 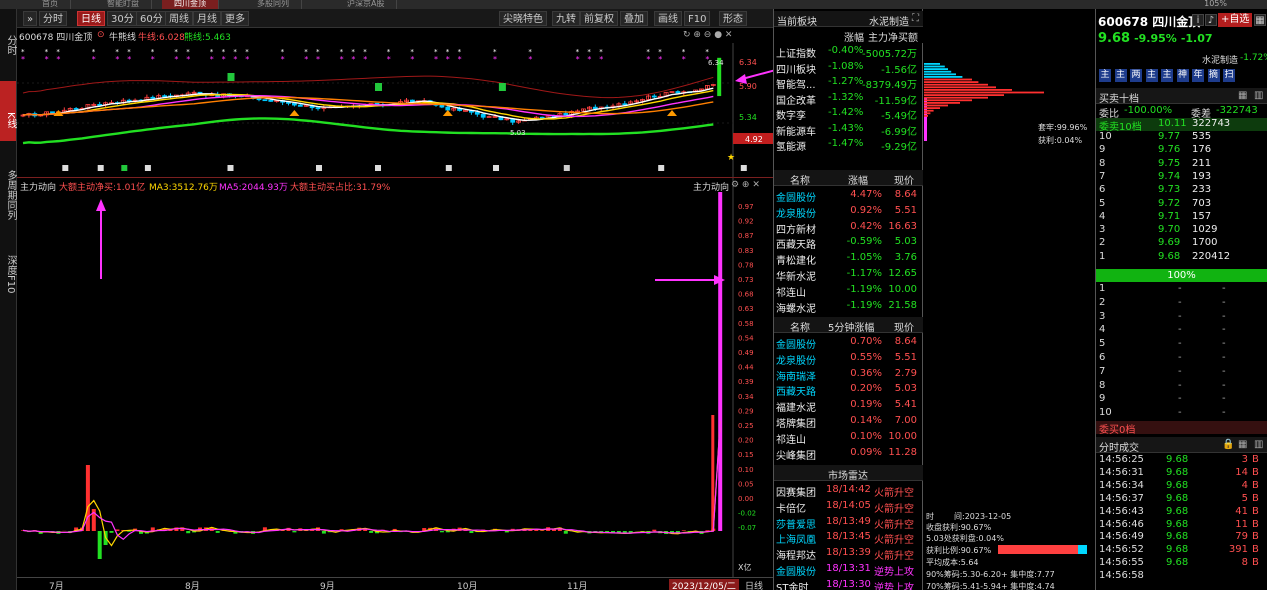 What do you see at coordinates (848, 584) in the screenshot?
I see `radar-row: ST金时 18/13:30 逆势上攻` at bounding box center [848, 584].